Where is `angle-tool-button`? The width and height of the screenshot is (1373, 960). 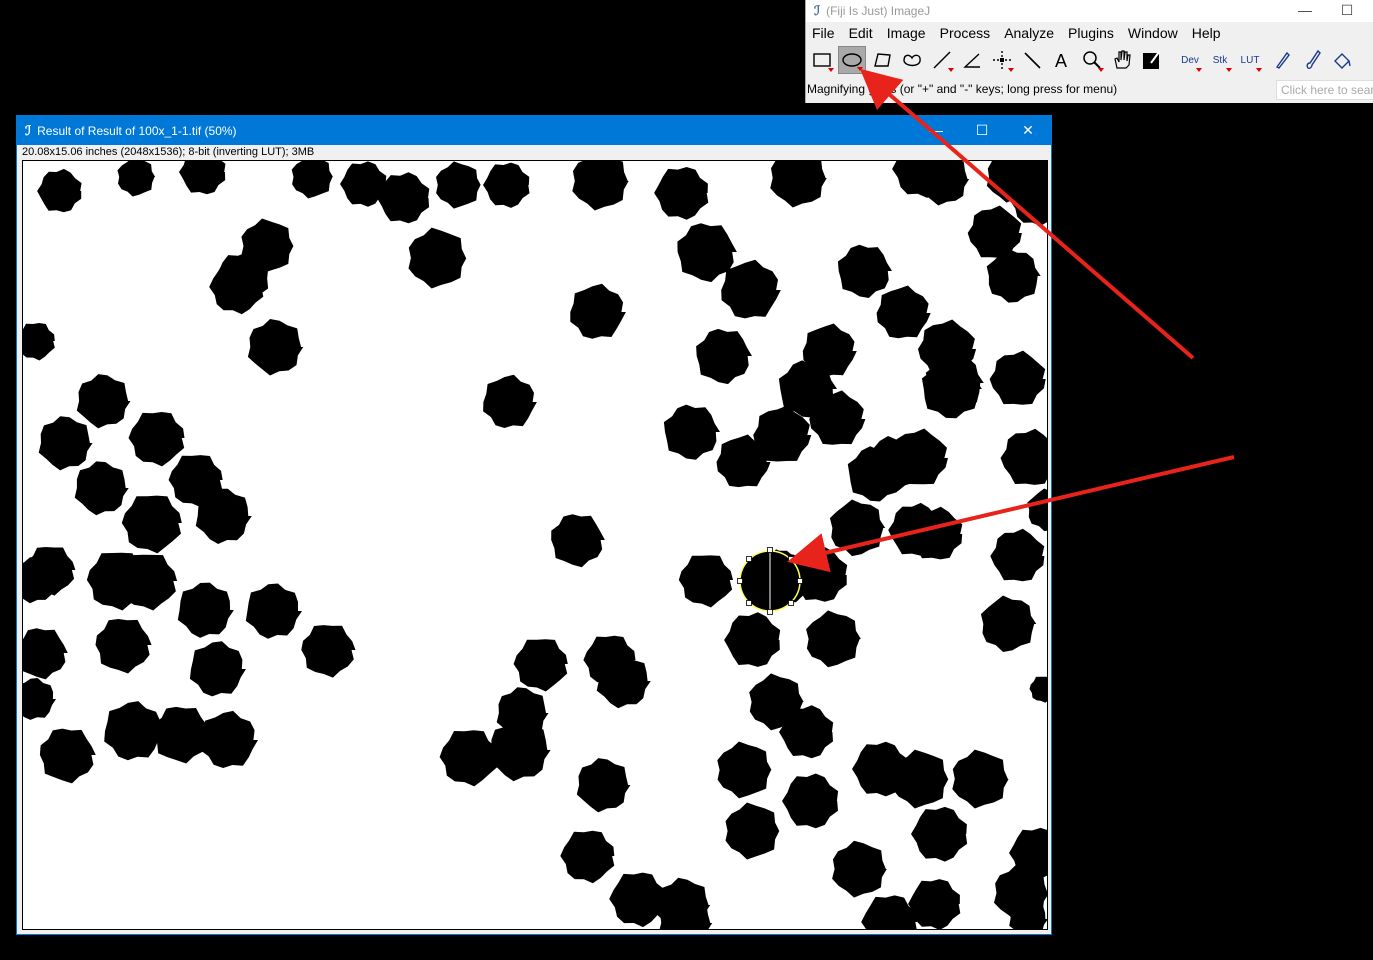 angle-tool-button is located at coordinates (972, 60).